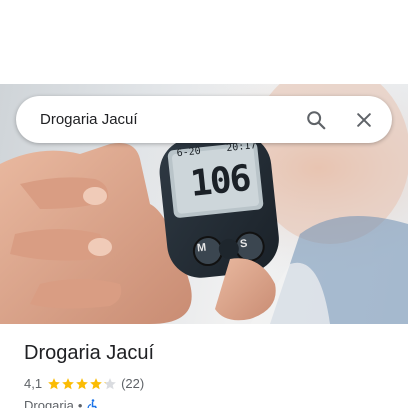  I want to click on search-input: Drogaria Jacuí, so click(167, 119).